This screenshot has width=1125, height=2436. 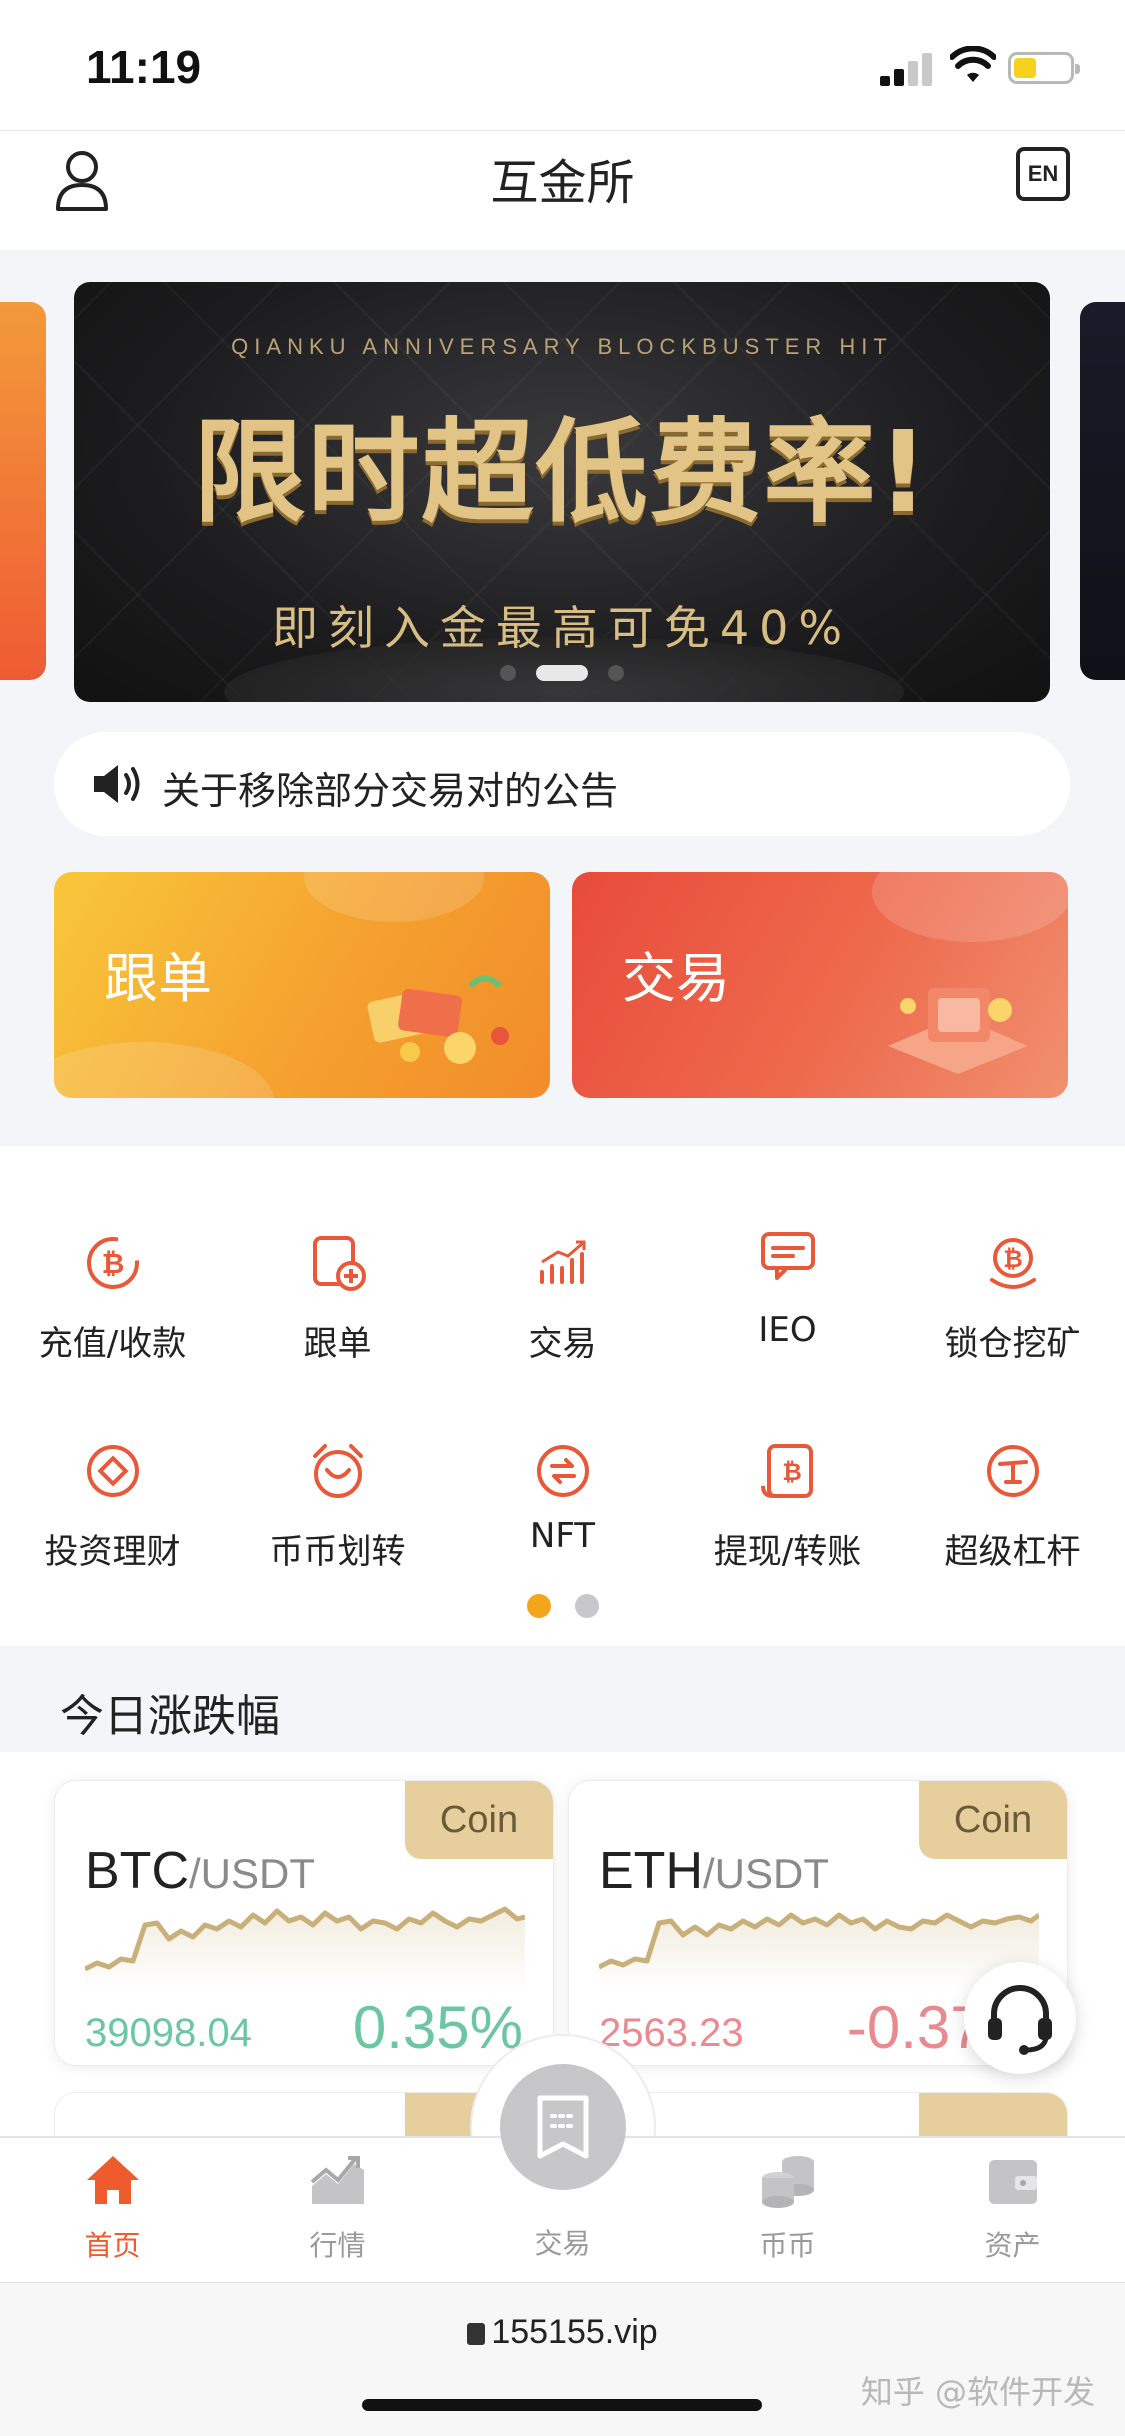 I want to click on tab-label: 行情, so click(x=337, y=2245).